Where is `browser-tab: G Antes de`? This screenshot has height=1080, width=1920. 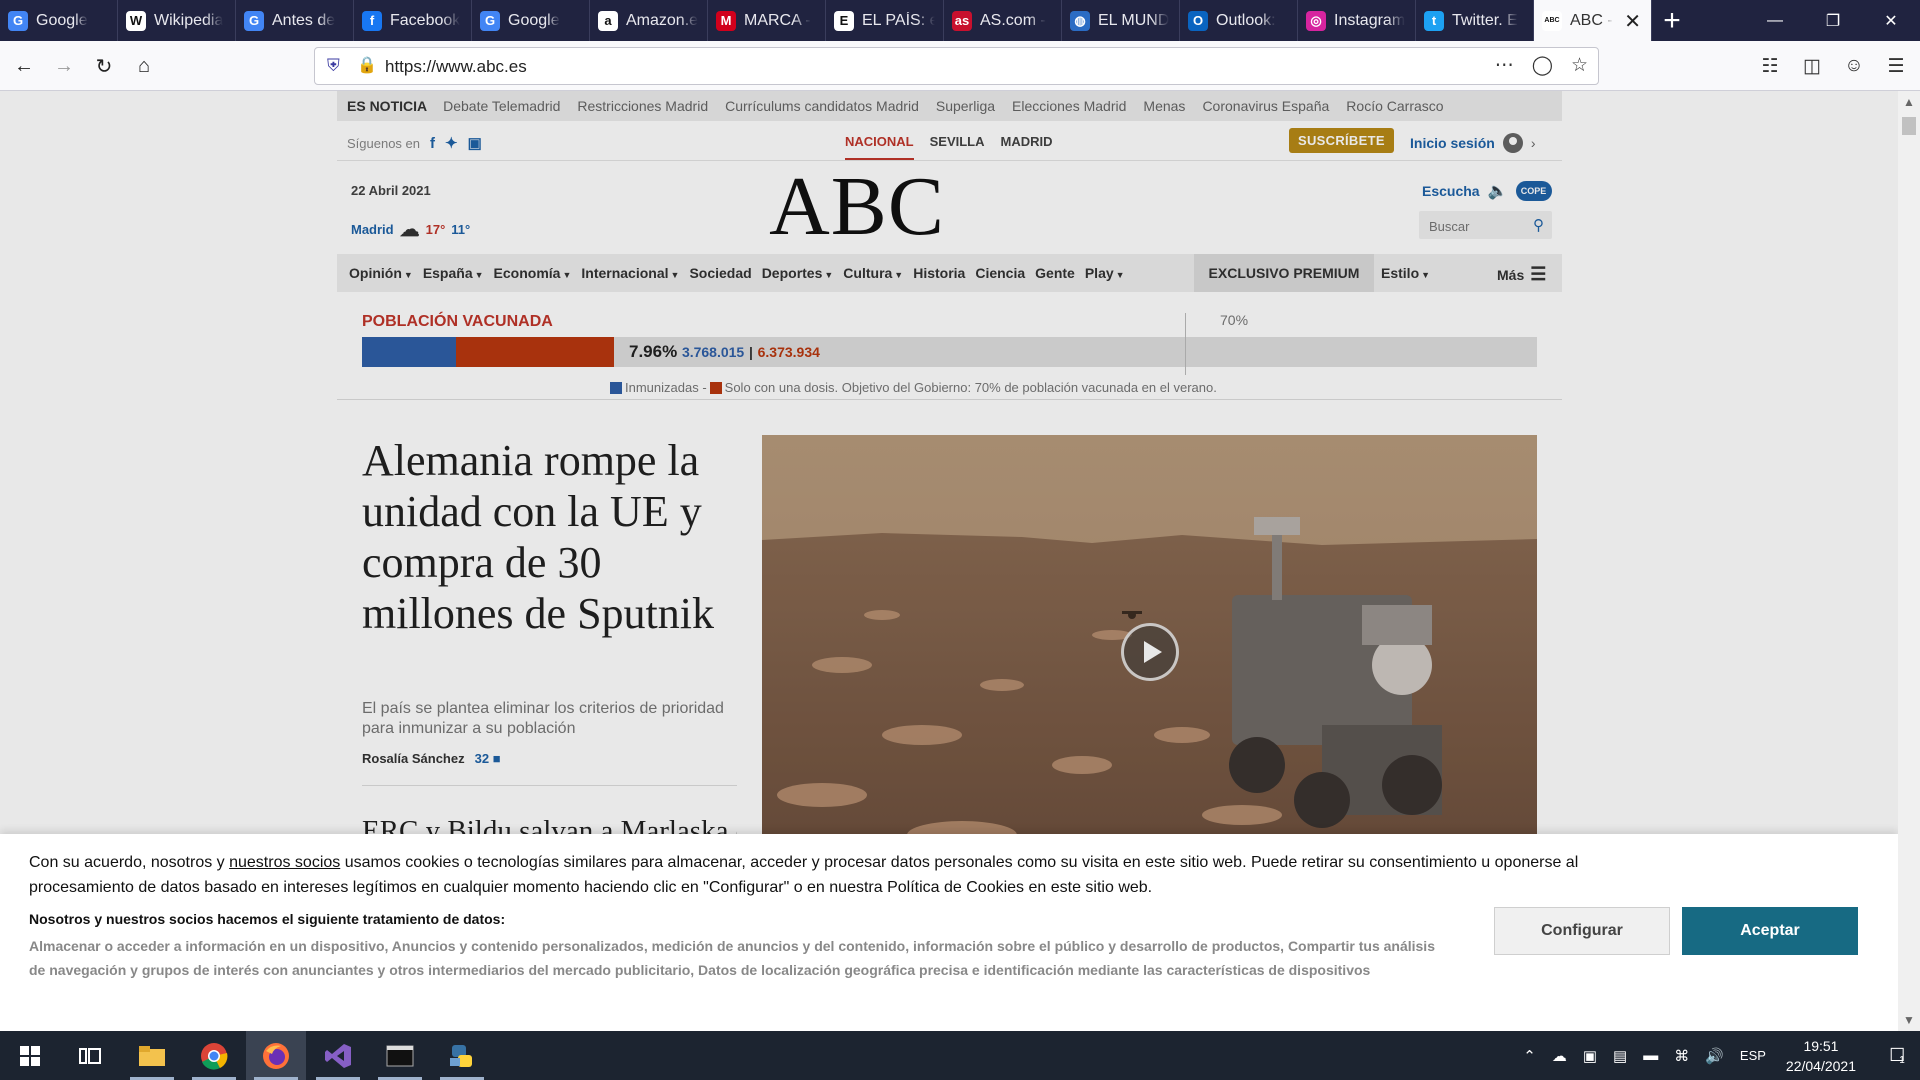 browser-tab: G Antes de is located at coordinates (295, 20).